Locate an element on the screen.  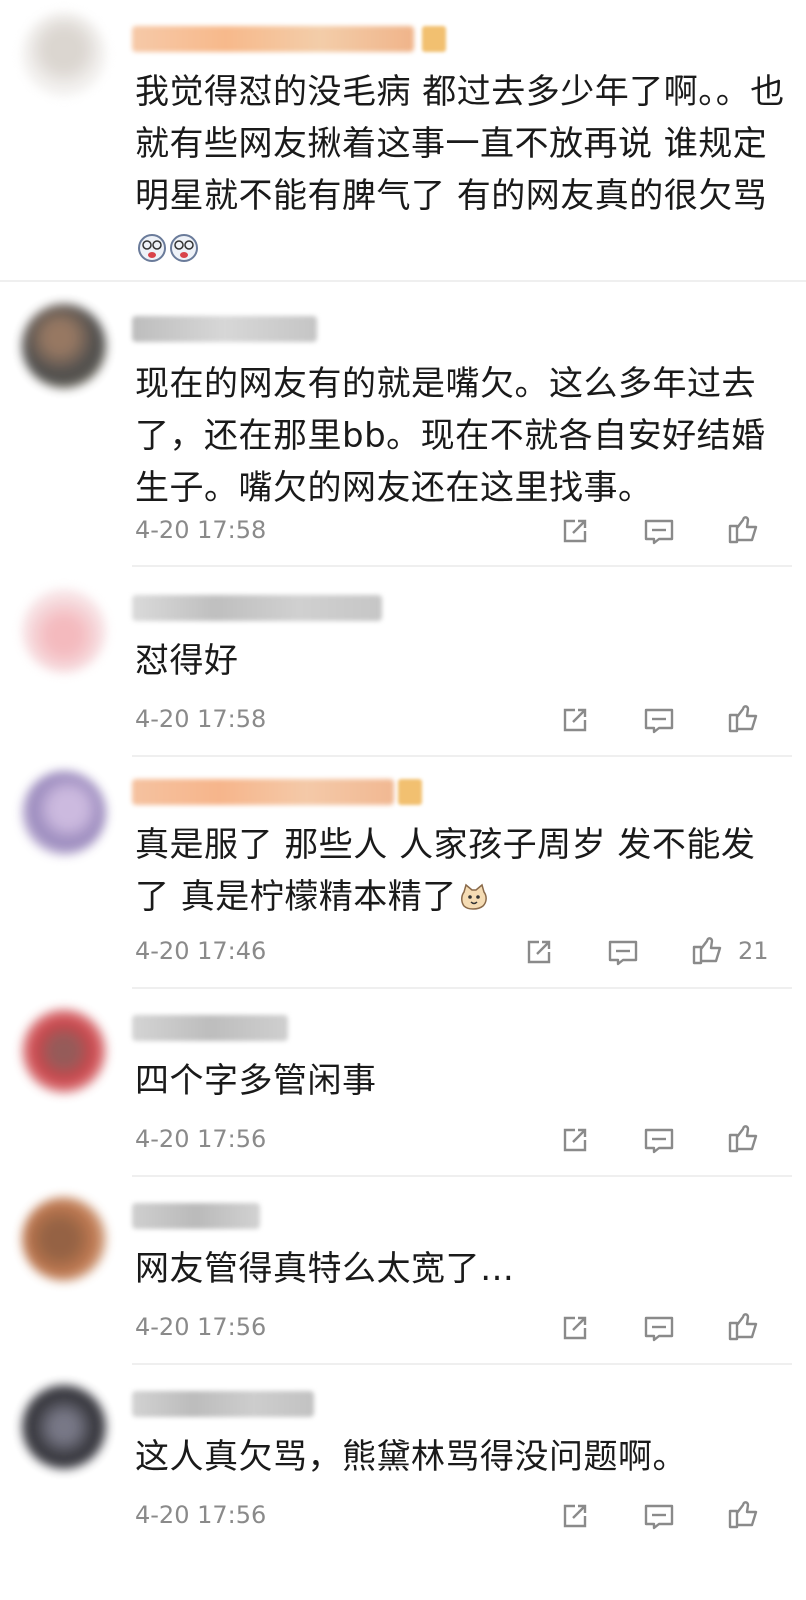
comment-text: 这人真欠骂，熊黛林骂得没问题啊。 is located at coordinates (460, 1457).